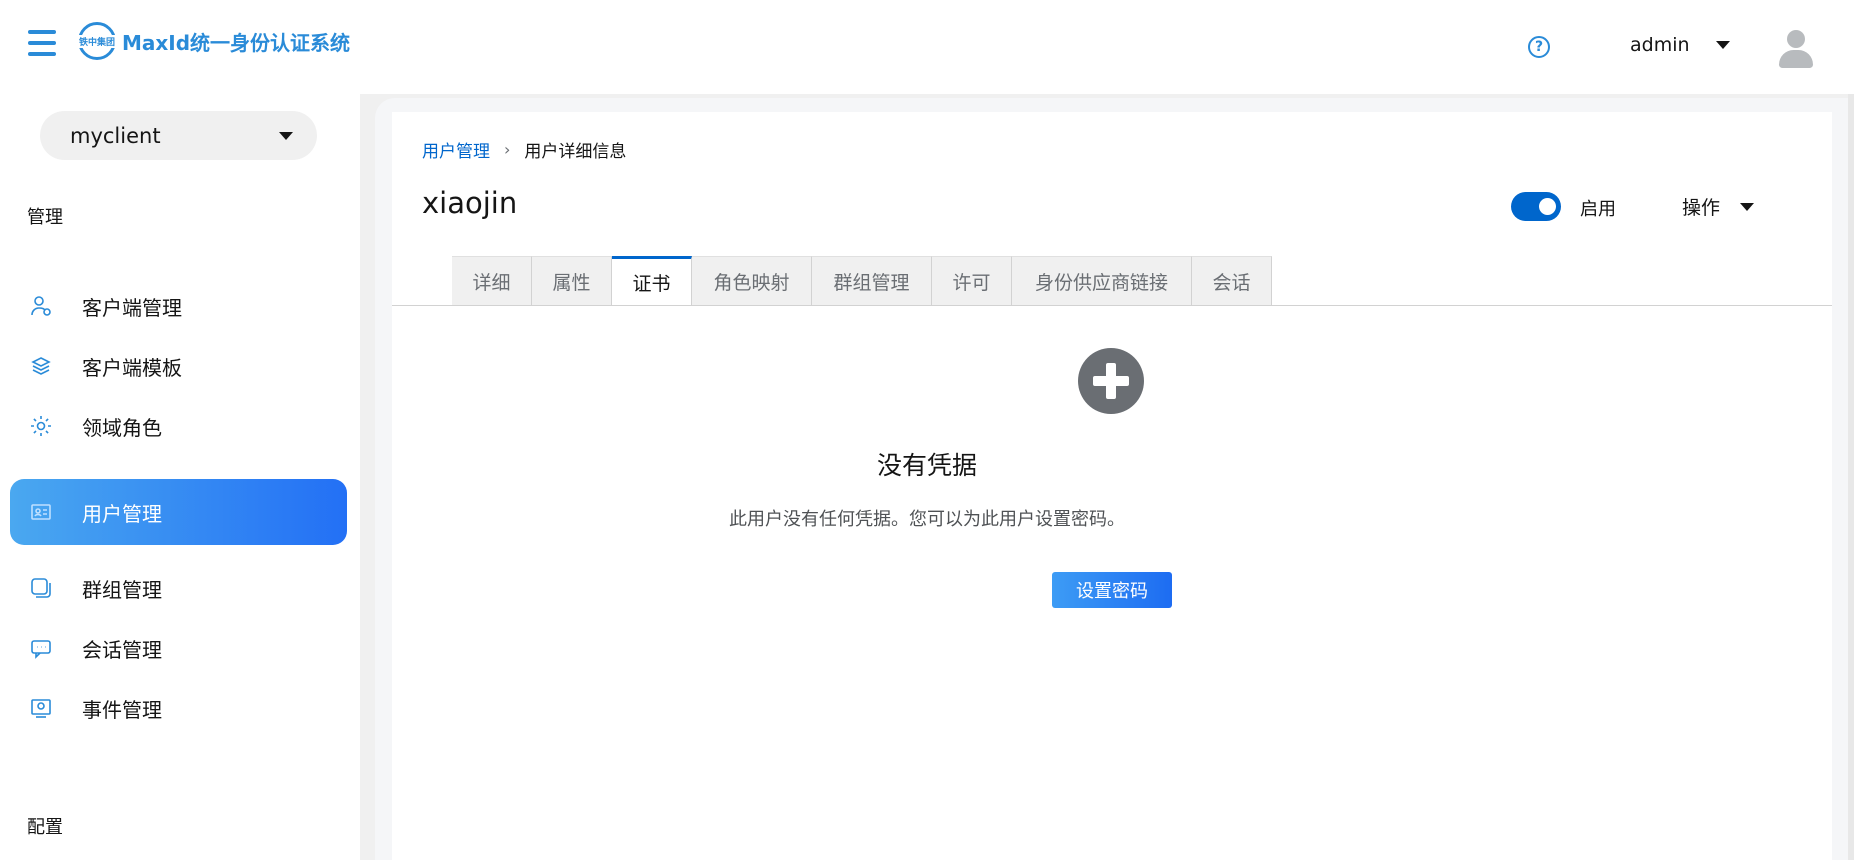 This screenshot has width=1854, height=860. What do you see at coordinates (1547, 206) in the screenshot?
I see `toggle-knob` at bounding box center [1547, 206].